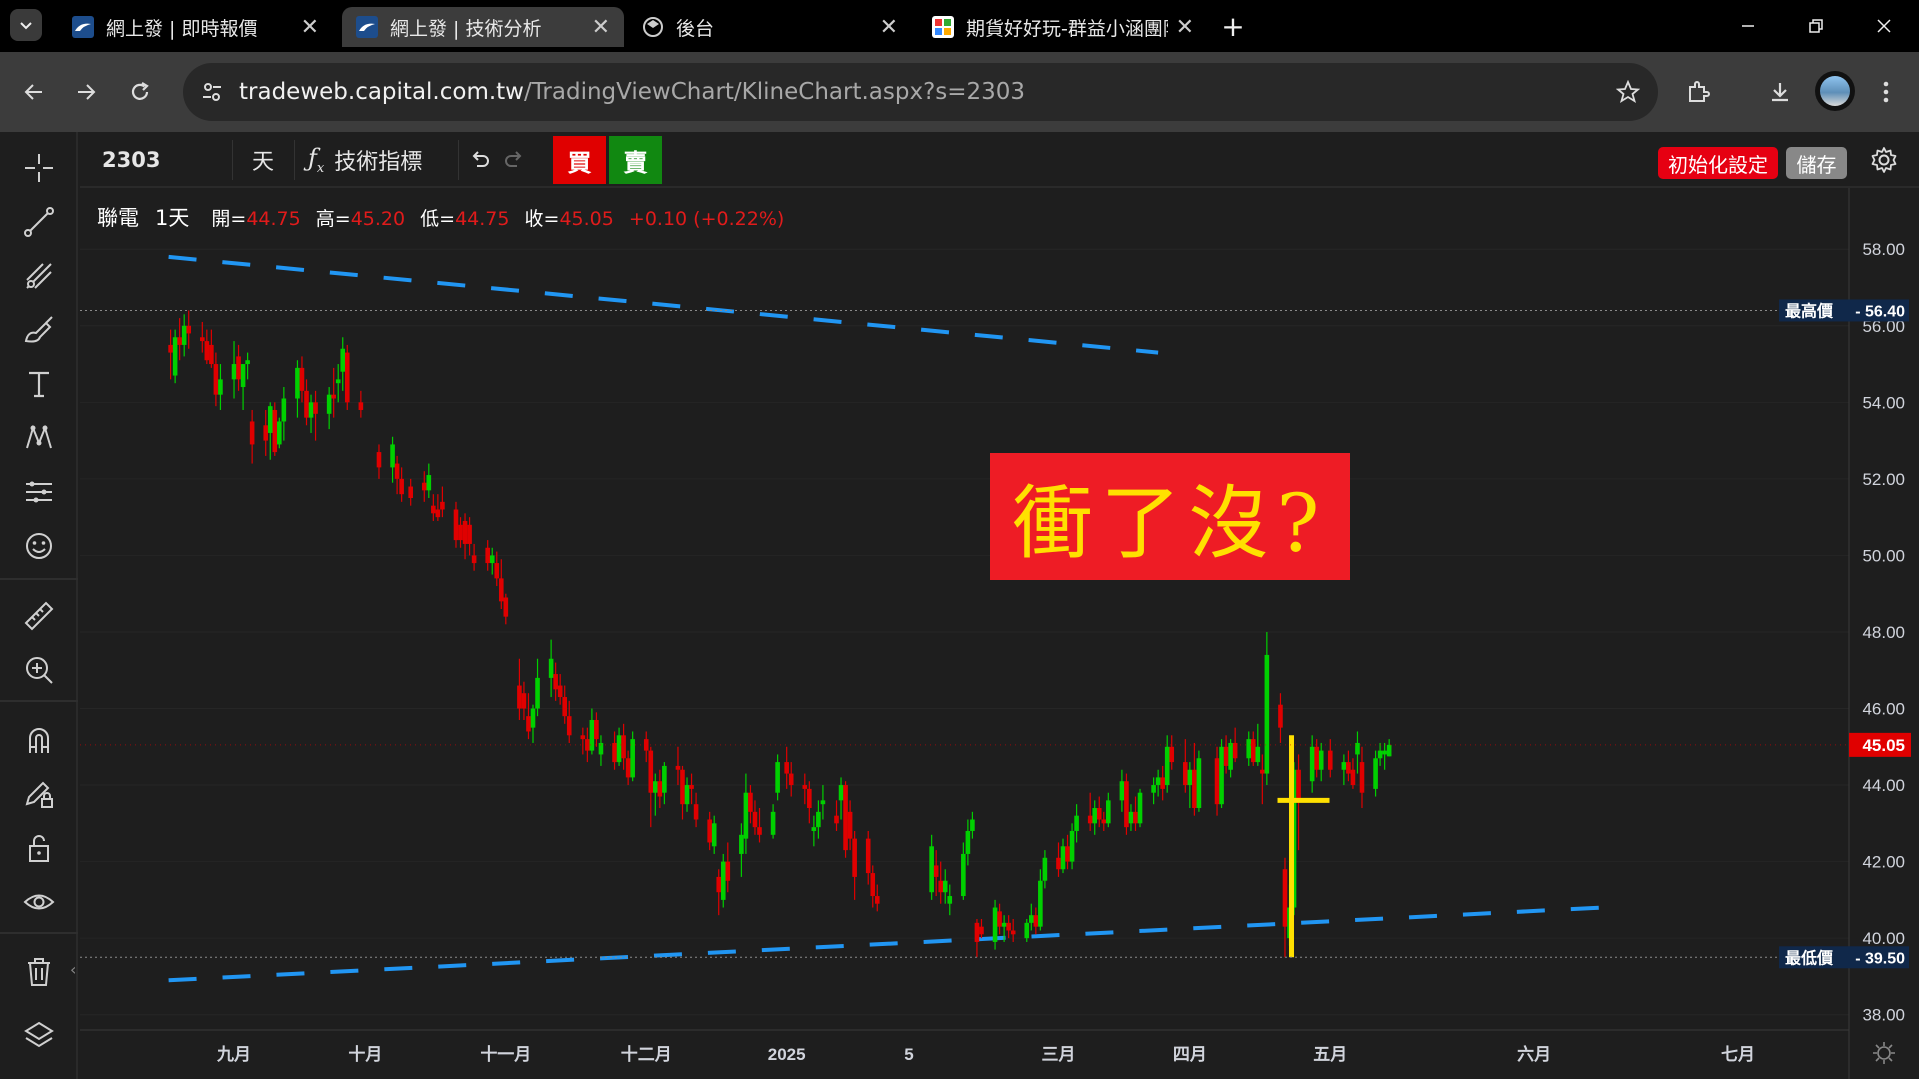 Image resolution: width=1919 pixels, height=1079 pixels. Describe the element at coordinates (1884, 26) in the screenshot. I see `close-window-button` at that location.